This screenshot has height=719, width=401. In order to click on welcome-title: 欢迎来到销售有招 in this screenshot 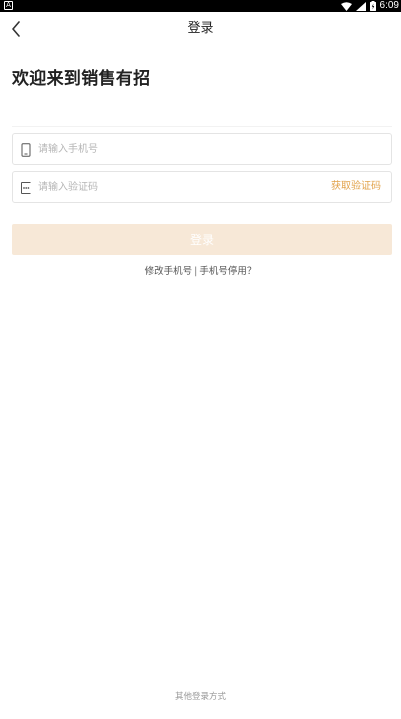, I will do `click(81, 79)`.